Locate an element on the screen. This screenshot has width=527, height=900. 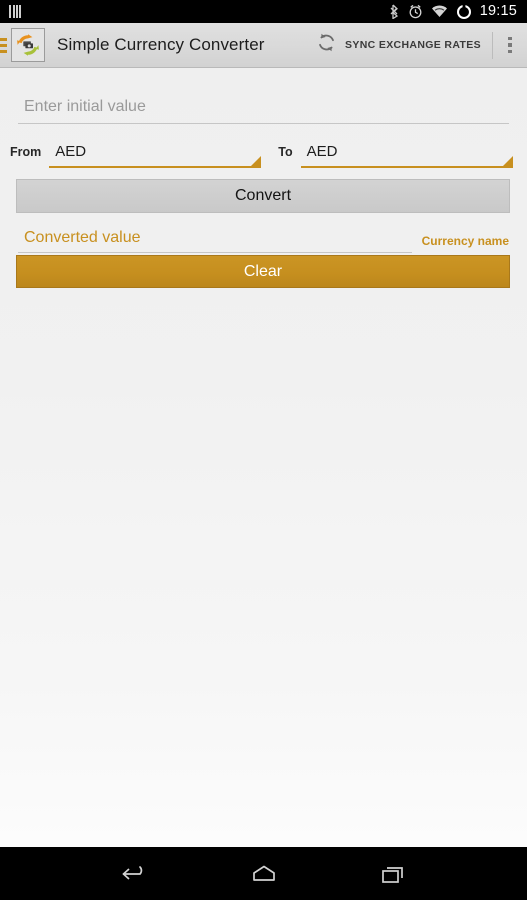
status-bar-right: 19:15 is located at coordinates (458, 11).